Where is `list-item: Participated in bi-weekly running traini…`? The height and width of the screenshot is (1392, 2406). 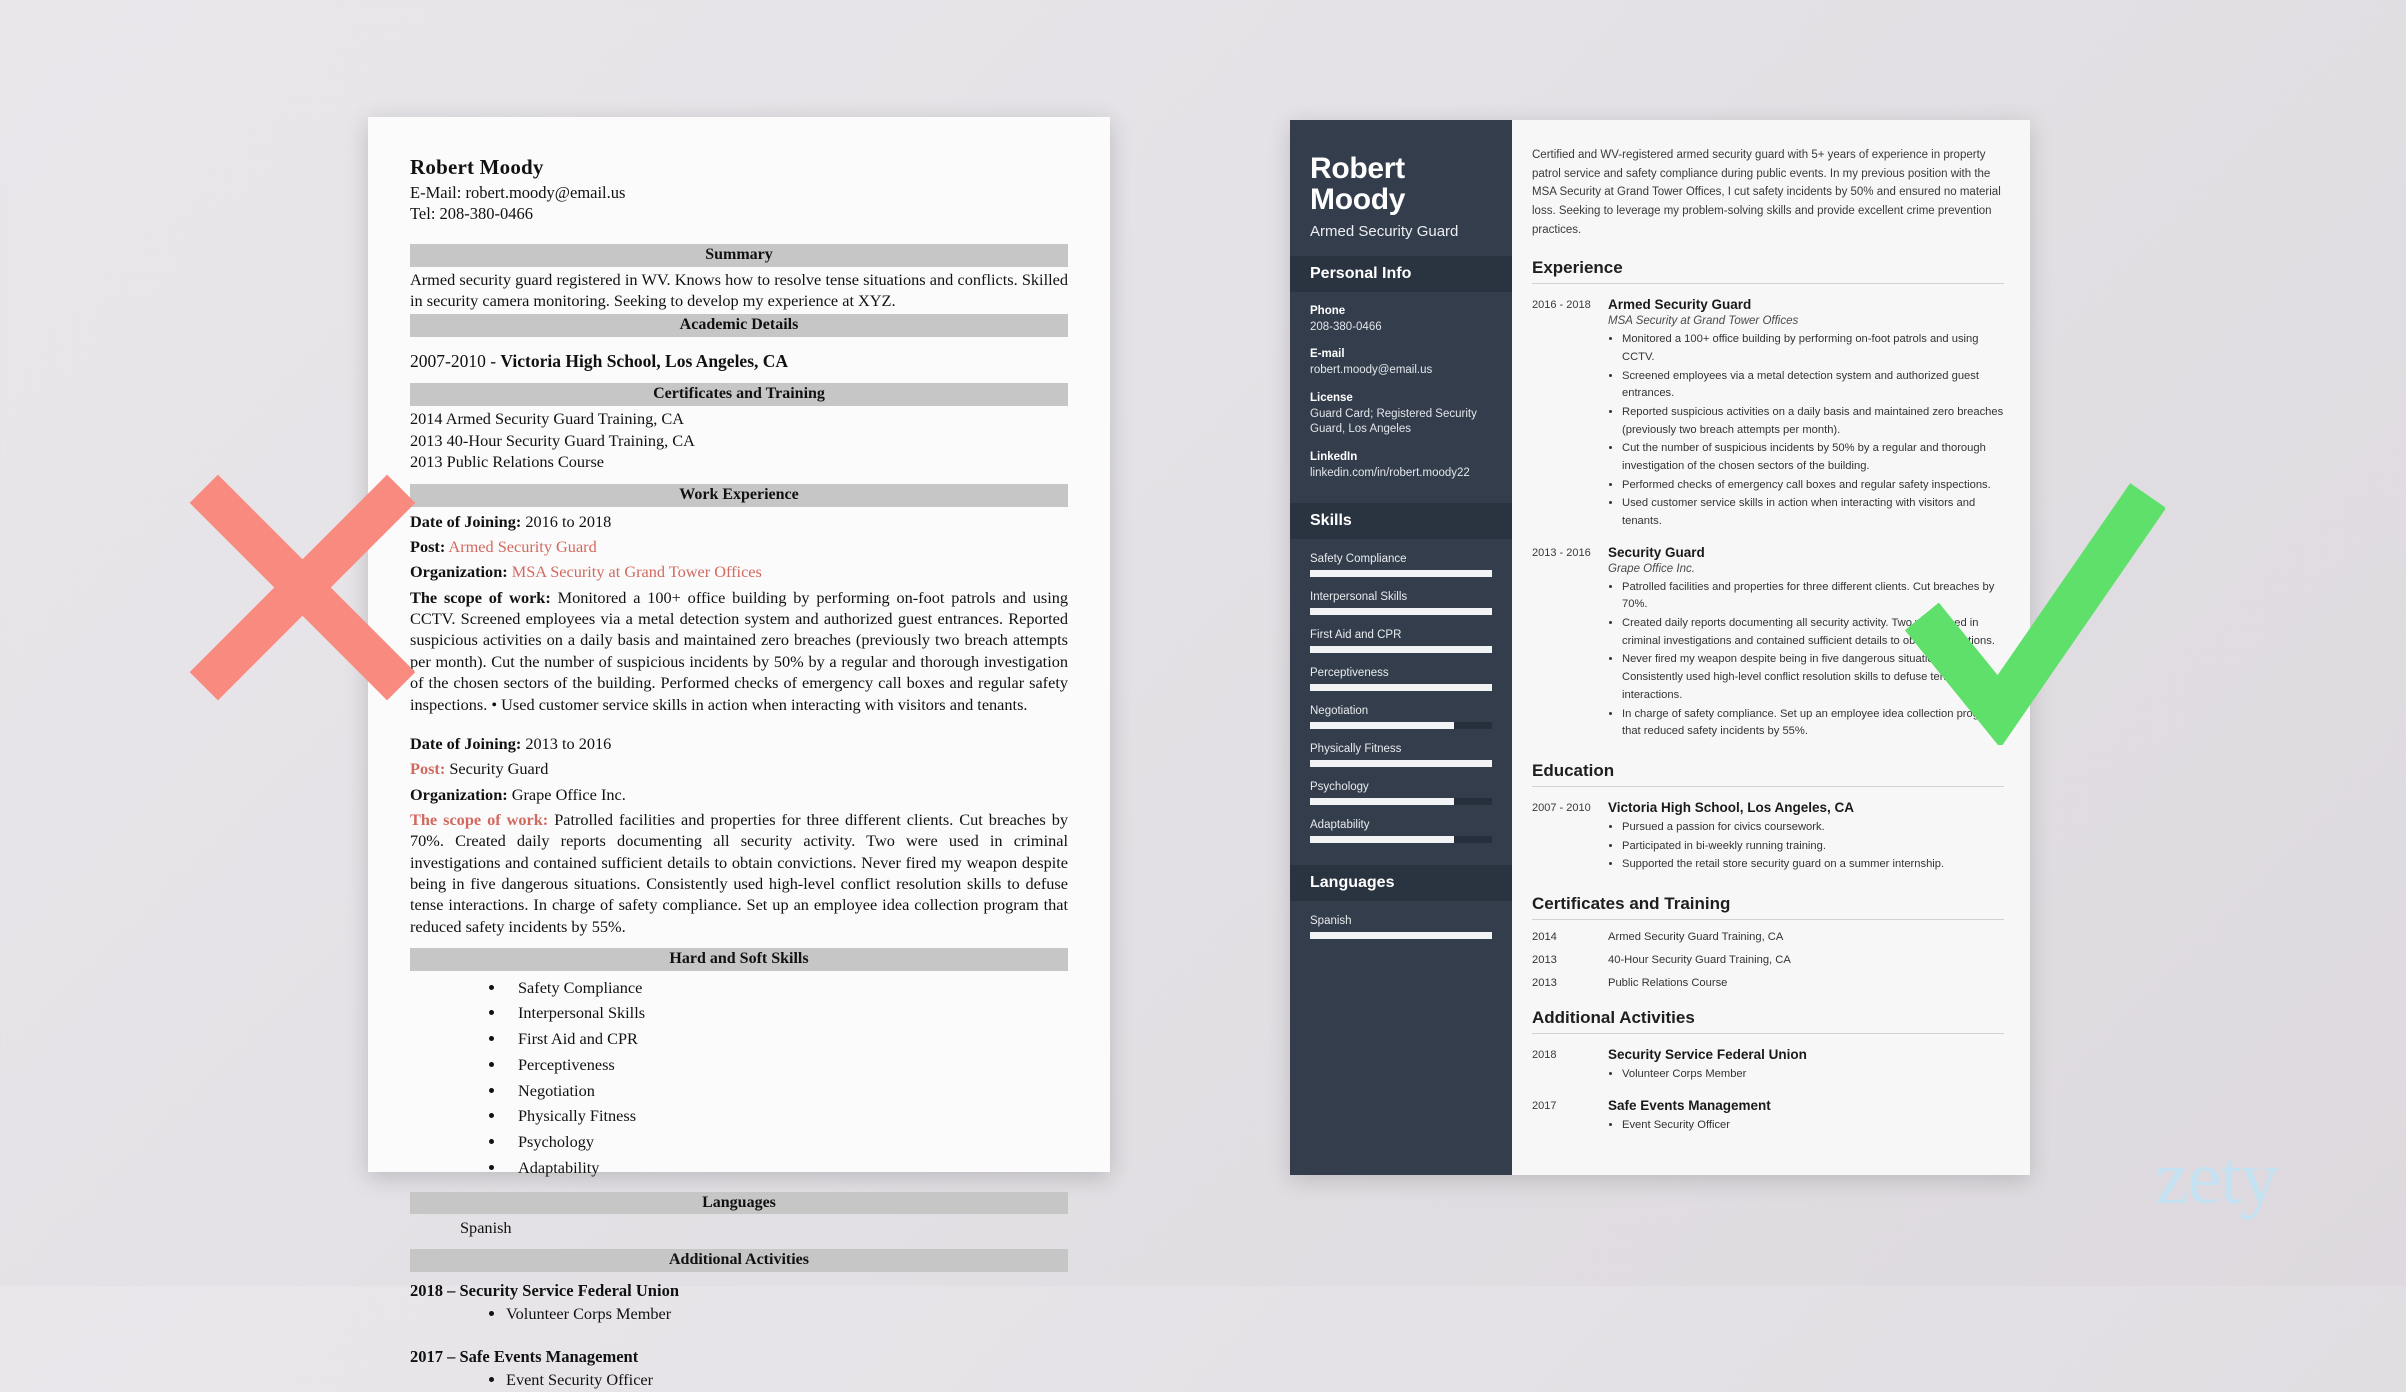
list-item: Participated in bi-weekly running traini… is located at coordinates (1813, 847).